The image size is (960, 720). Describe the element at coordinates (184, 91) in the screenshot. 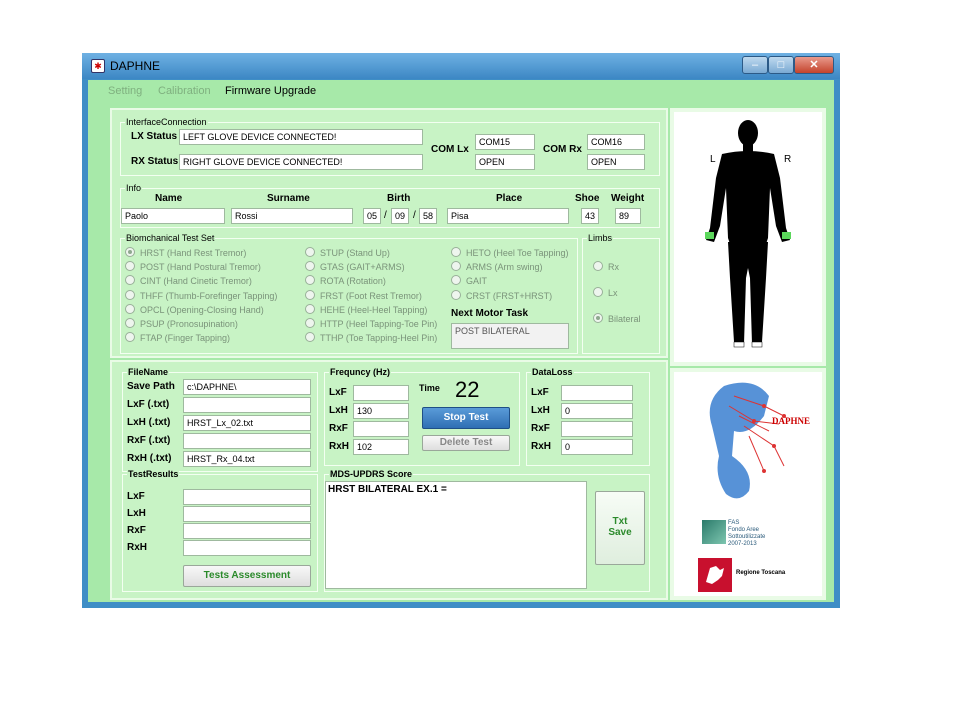

I see `menu-calibration: Calibration` at that location.